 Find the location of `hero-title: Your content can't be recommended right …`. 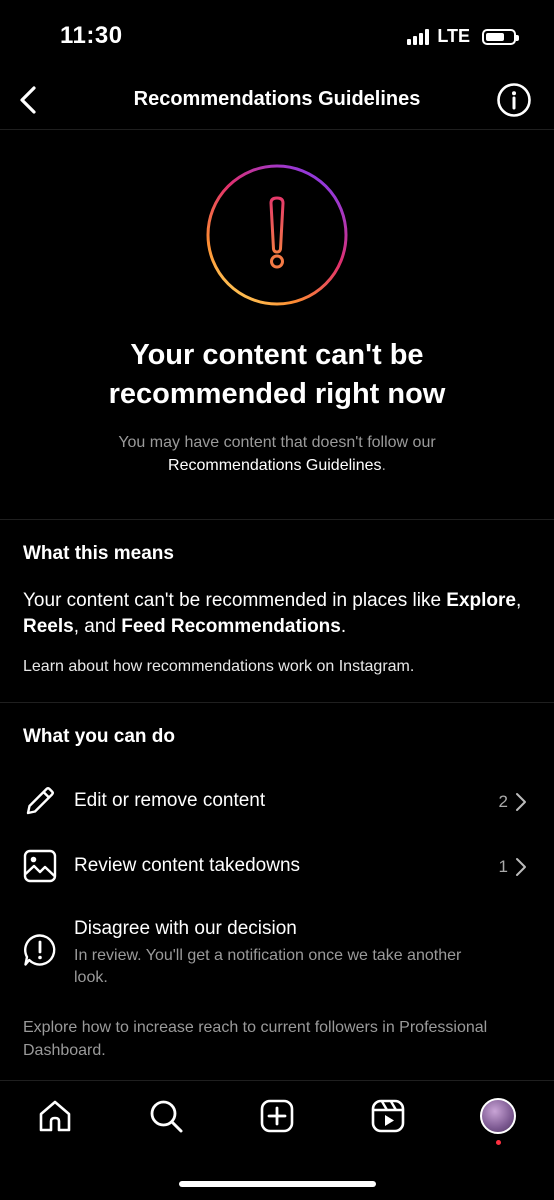

hero-title: Your content can't be recommended right … is located at coordinates (277, 375).